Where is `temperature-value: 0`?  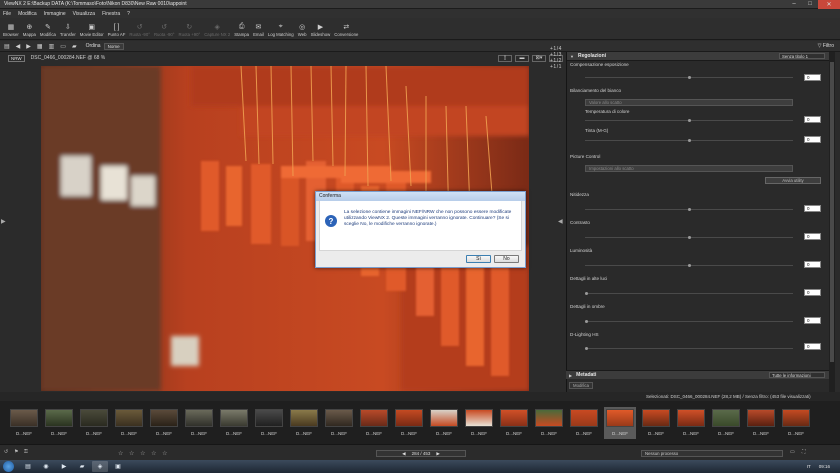
temperature-value: 0 is located at coordinates (812, 119).